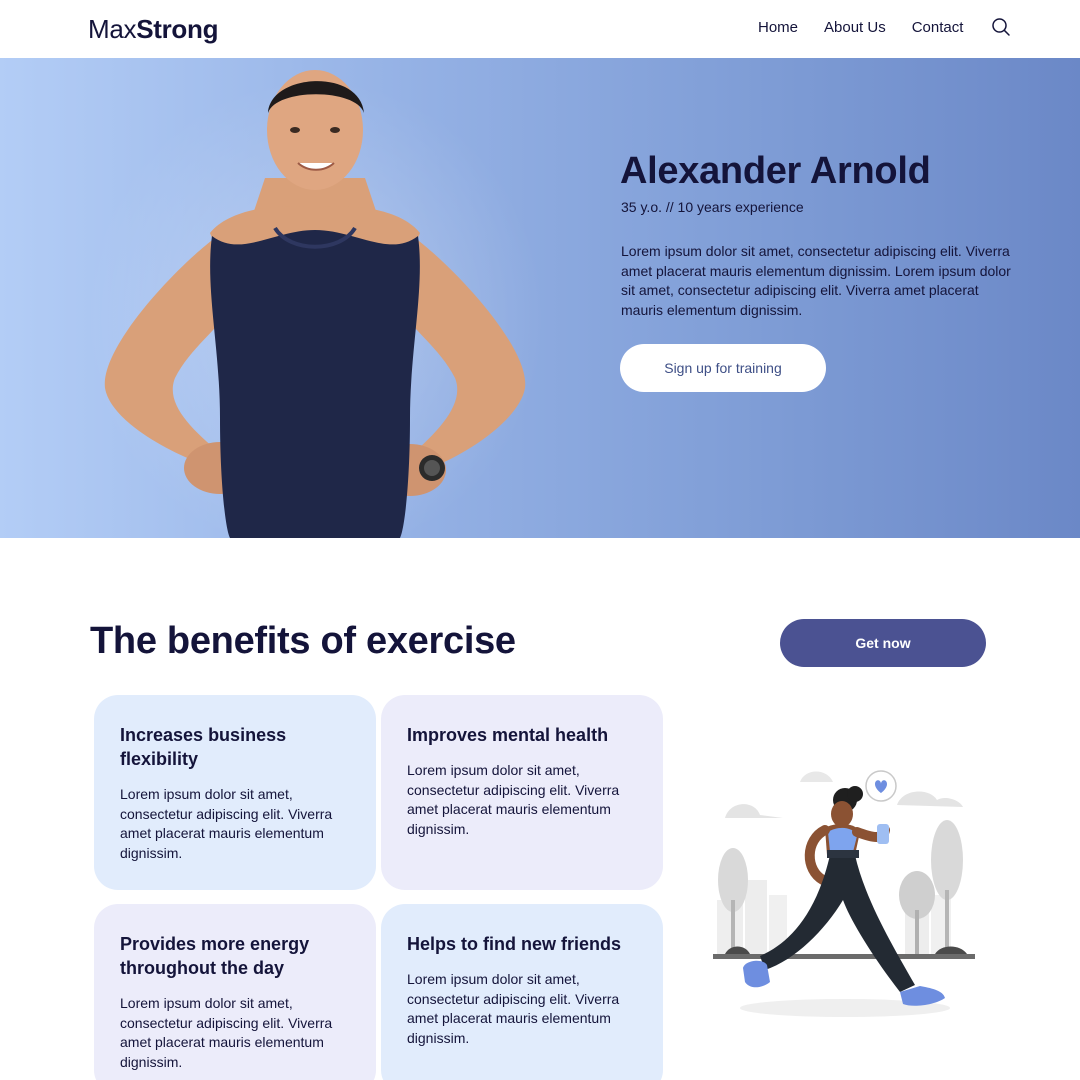 This screenshot has width=1080, height=1080. What do you see at coordinates (775, 171) in the screenshot?
I see `trainer-name: Alexander Arnold` at bounding box center [775, 171].